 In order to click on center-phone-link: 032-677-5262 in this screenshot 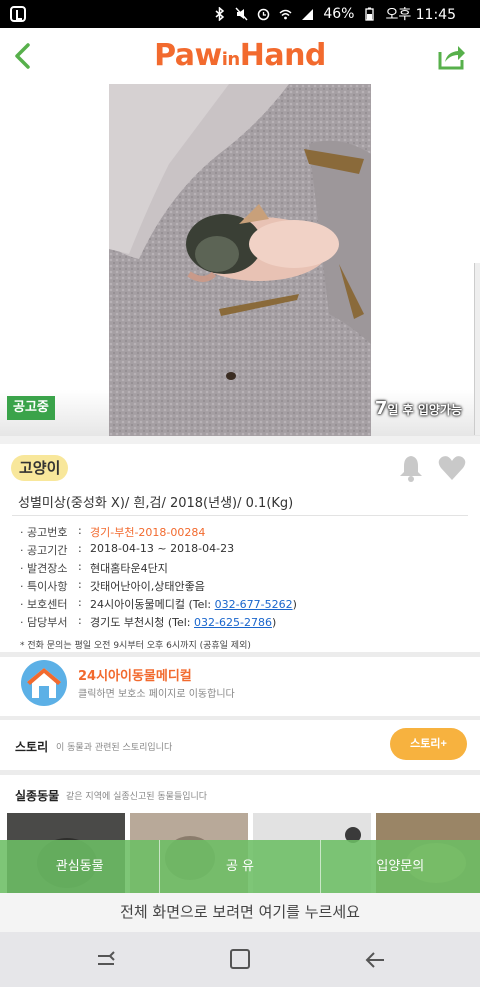, I will do `click(254, 604)`.